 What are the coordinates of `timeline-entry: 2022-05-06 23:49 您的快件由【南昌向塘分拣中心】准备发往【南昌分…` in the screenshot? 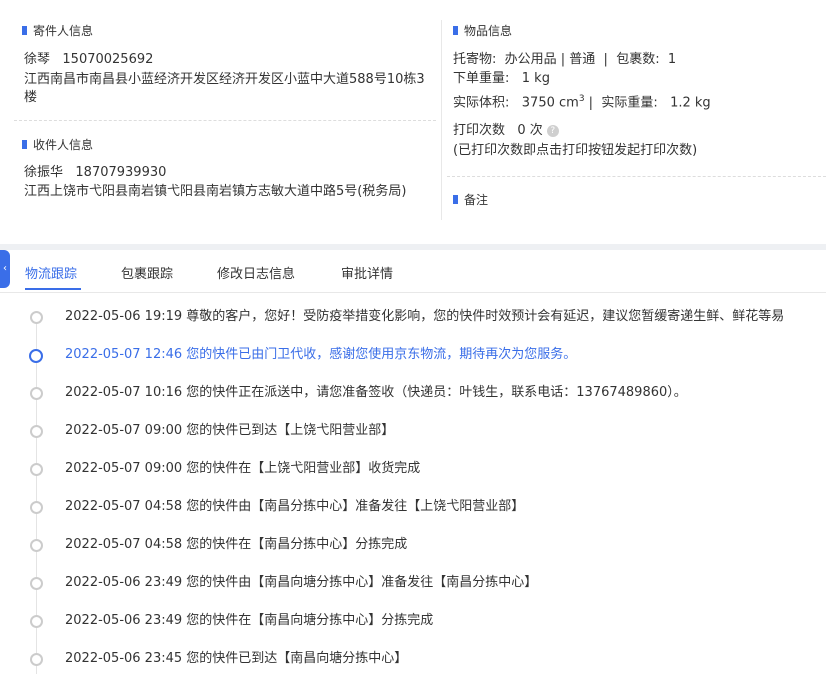 It's located at (301, 582).